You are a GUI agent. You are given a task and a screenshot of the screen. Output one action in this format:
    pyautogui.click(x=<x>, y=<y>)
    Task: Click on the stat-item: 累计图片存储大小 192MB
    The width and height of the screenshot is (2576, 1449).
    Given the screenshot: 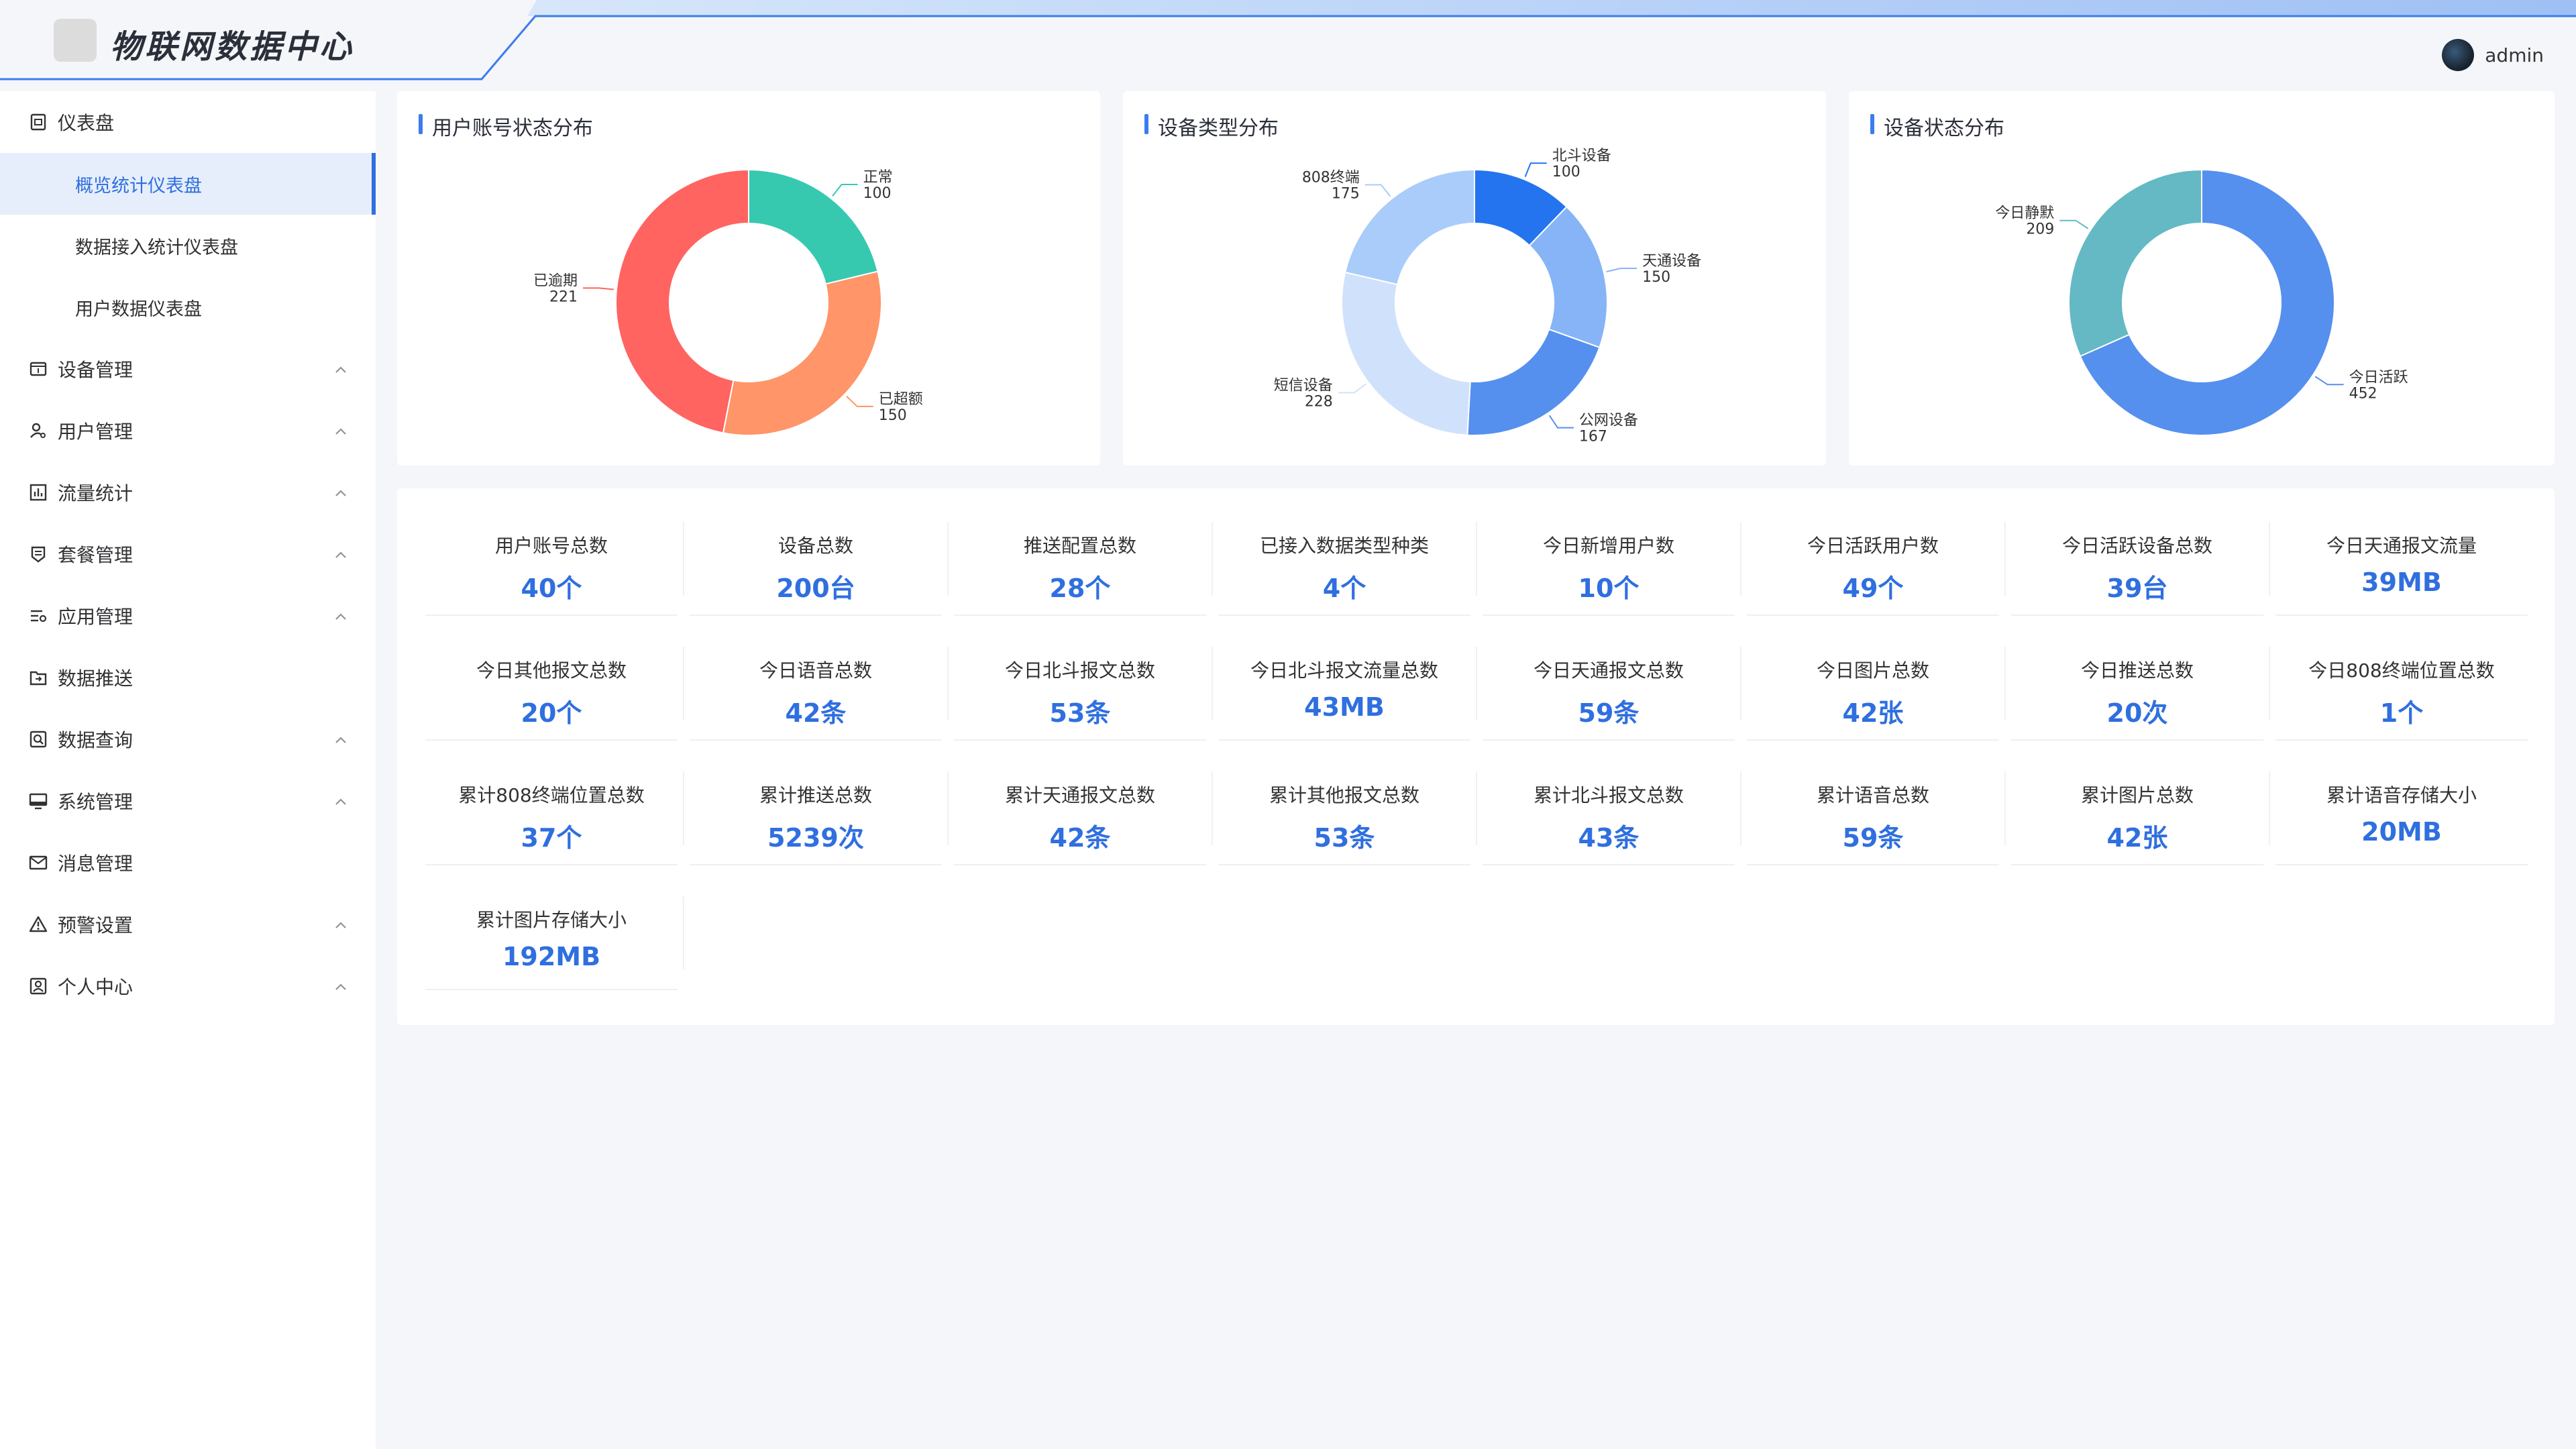 What is the action you would take?
    pyautogui.click(x=554, y=933)
    